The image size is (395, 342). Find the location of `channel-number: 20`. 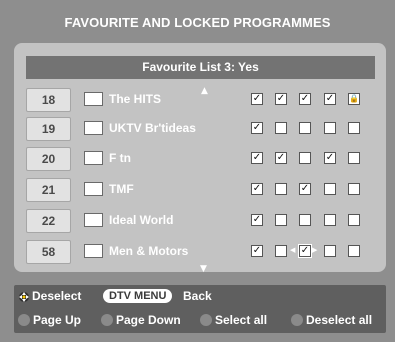

channel-number: 20 is located at coordinates (48, 159).